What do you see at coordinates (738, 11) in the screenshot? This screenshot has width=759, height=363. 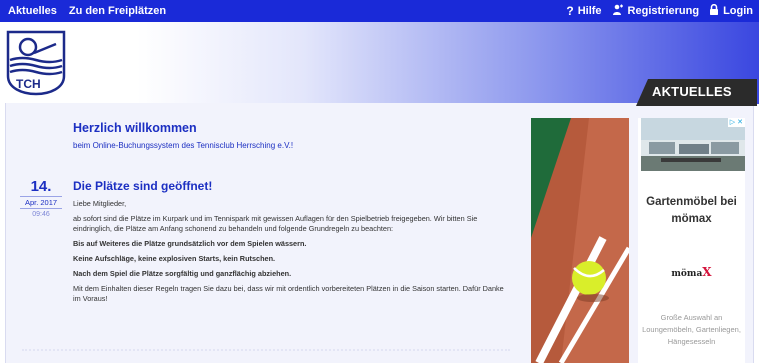 I see `login-label: Login` at bounding box center [738, 11].